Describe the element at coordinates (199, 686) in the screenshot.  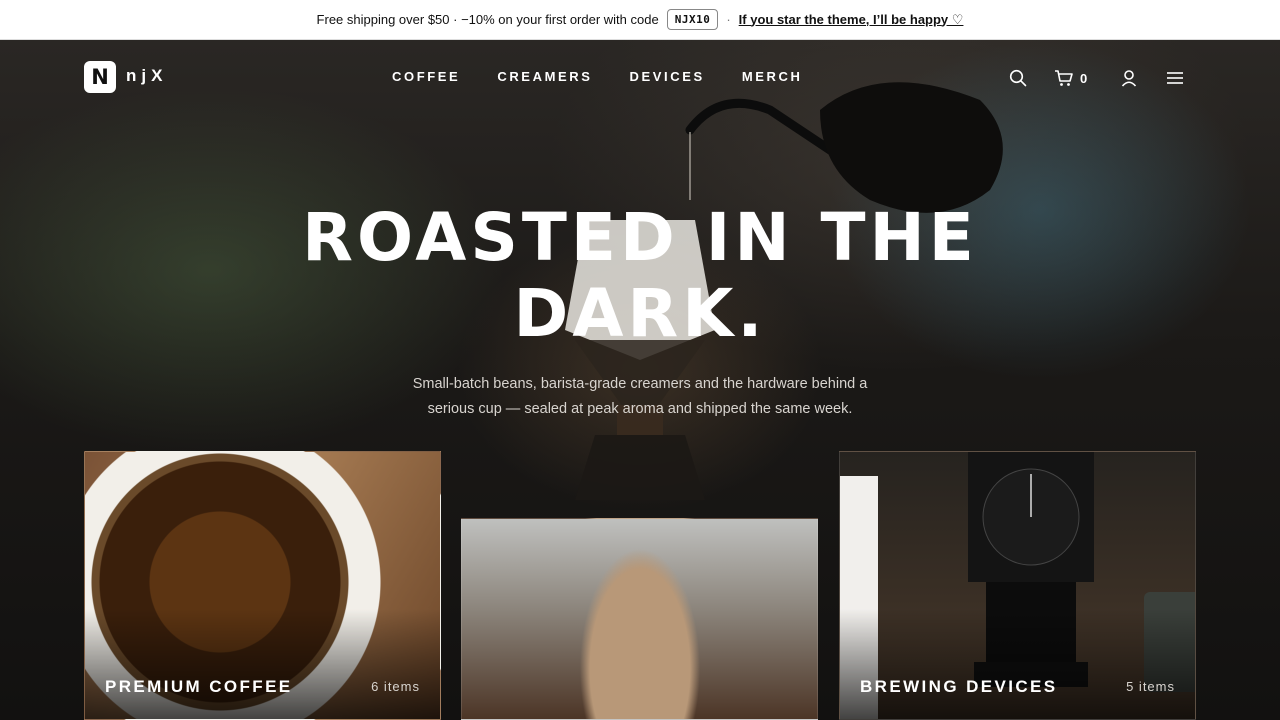
I see `card-title: PREMIUM COFFEE` at that location.